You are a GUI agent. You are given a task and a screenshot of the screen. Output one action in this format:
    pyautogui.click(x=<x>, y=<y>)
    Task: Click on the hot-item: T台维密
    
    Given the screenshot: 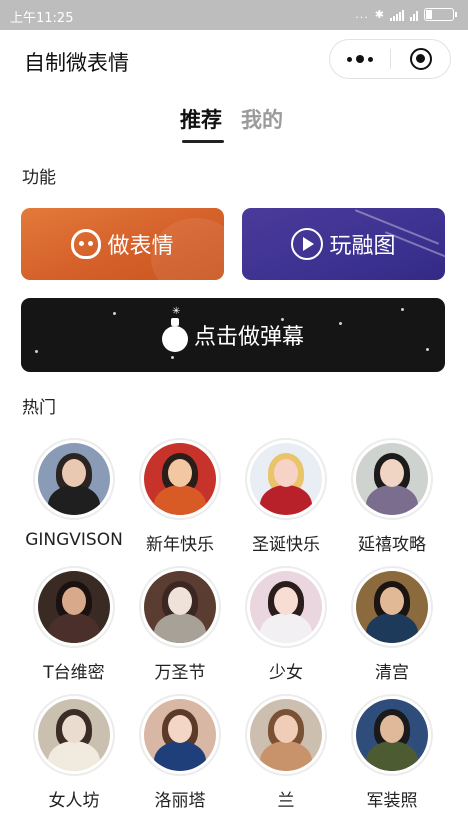 What is the action you would take?
    pyautogui.click(x=74, y=626)
    